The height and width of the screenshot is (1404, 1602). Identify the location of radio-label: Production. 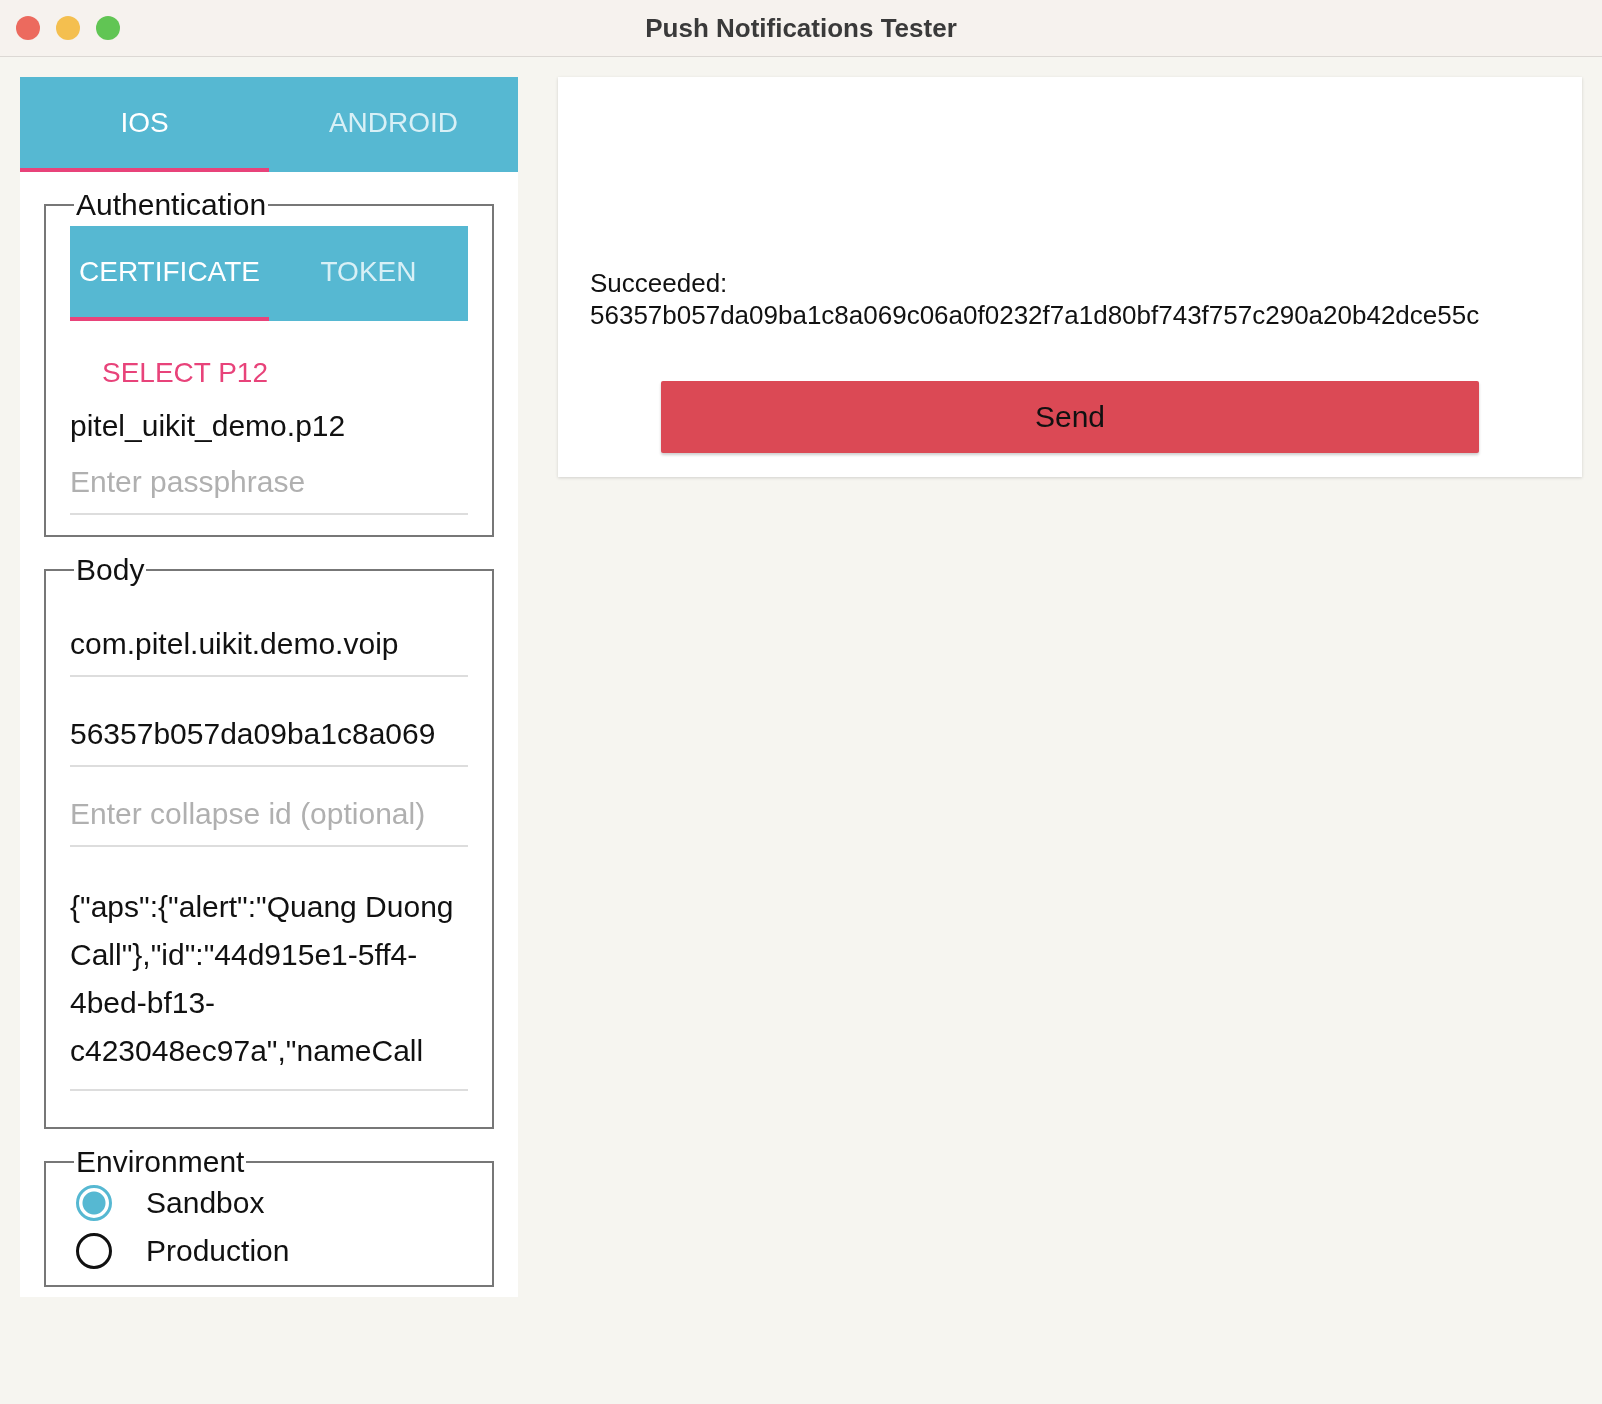
(218, 1251).